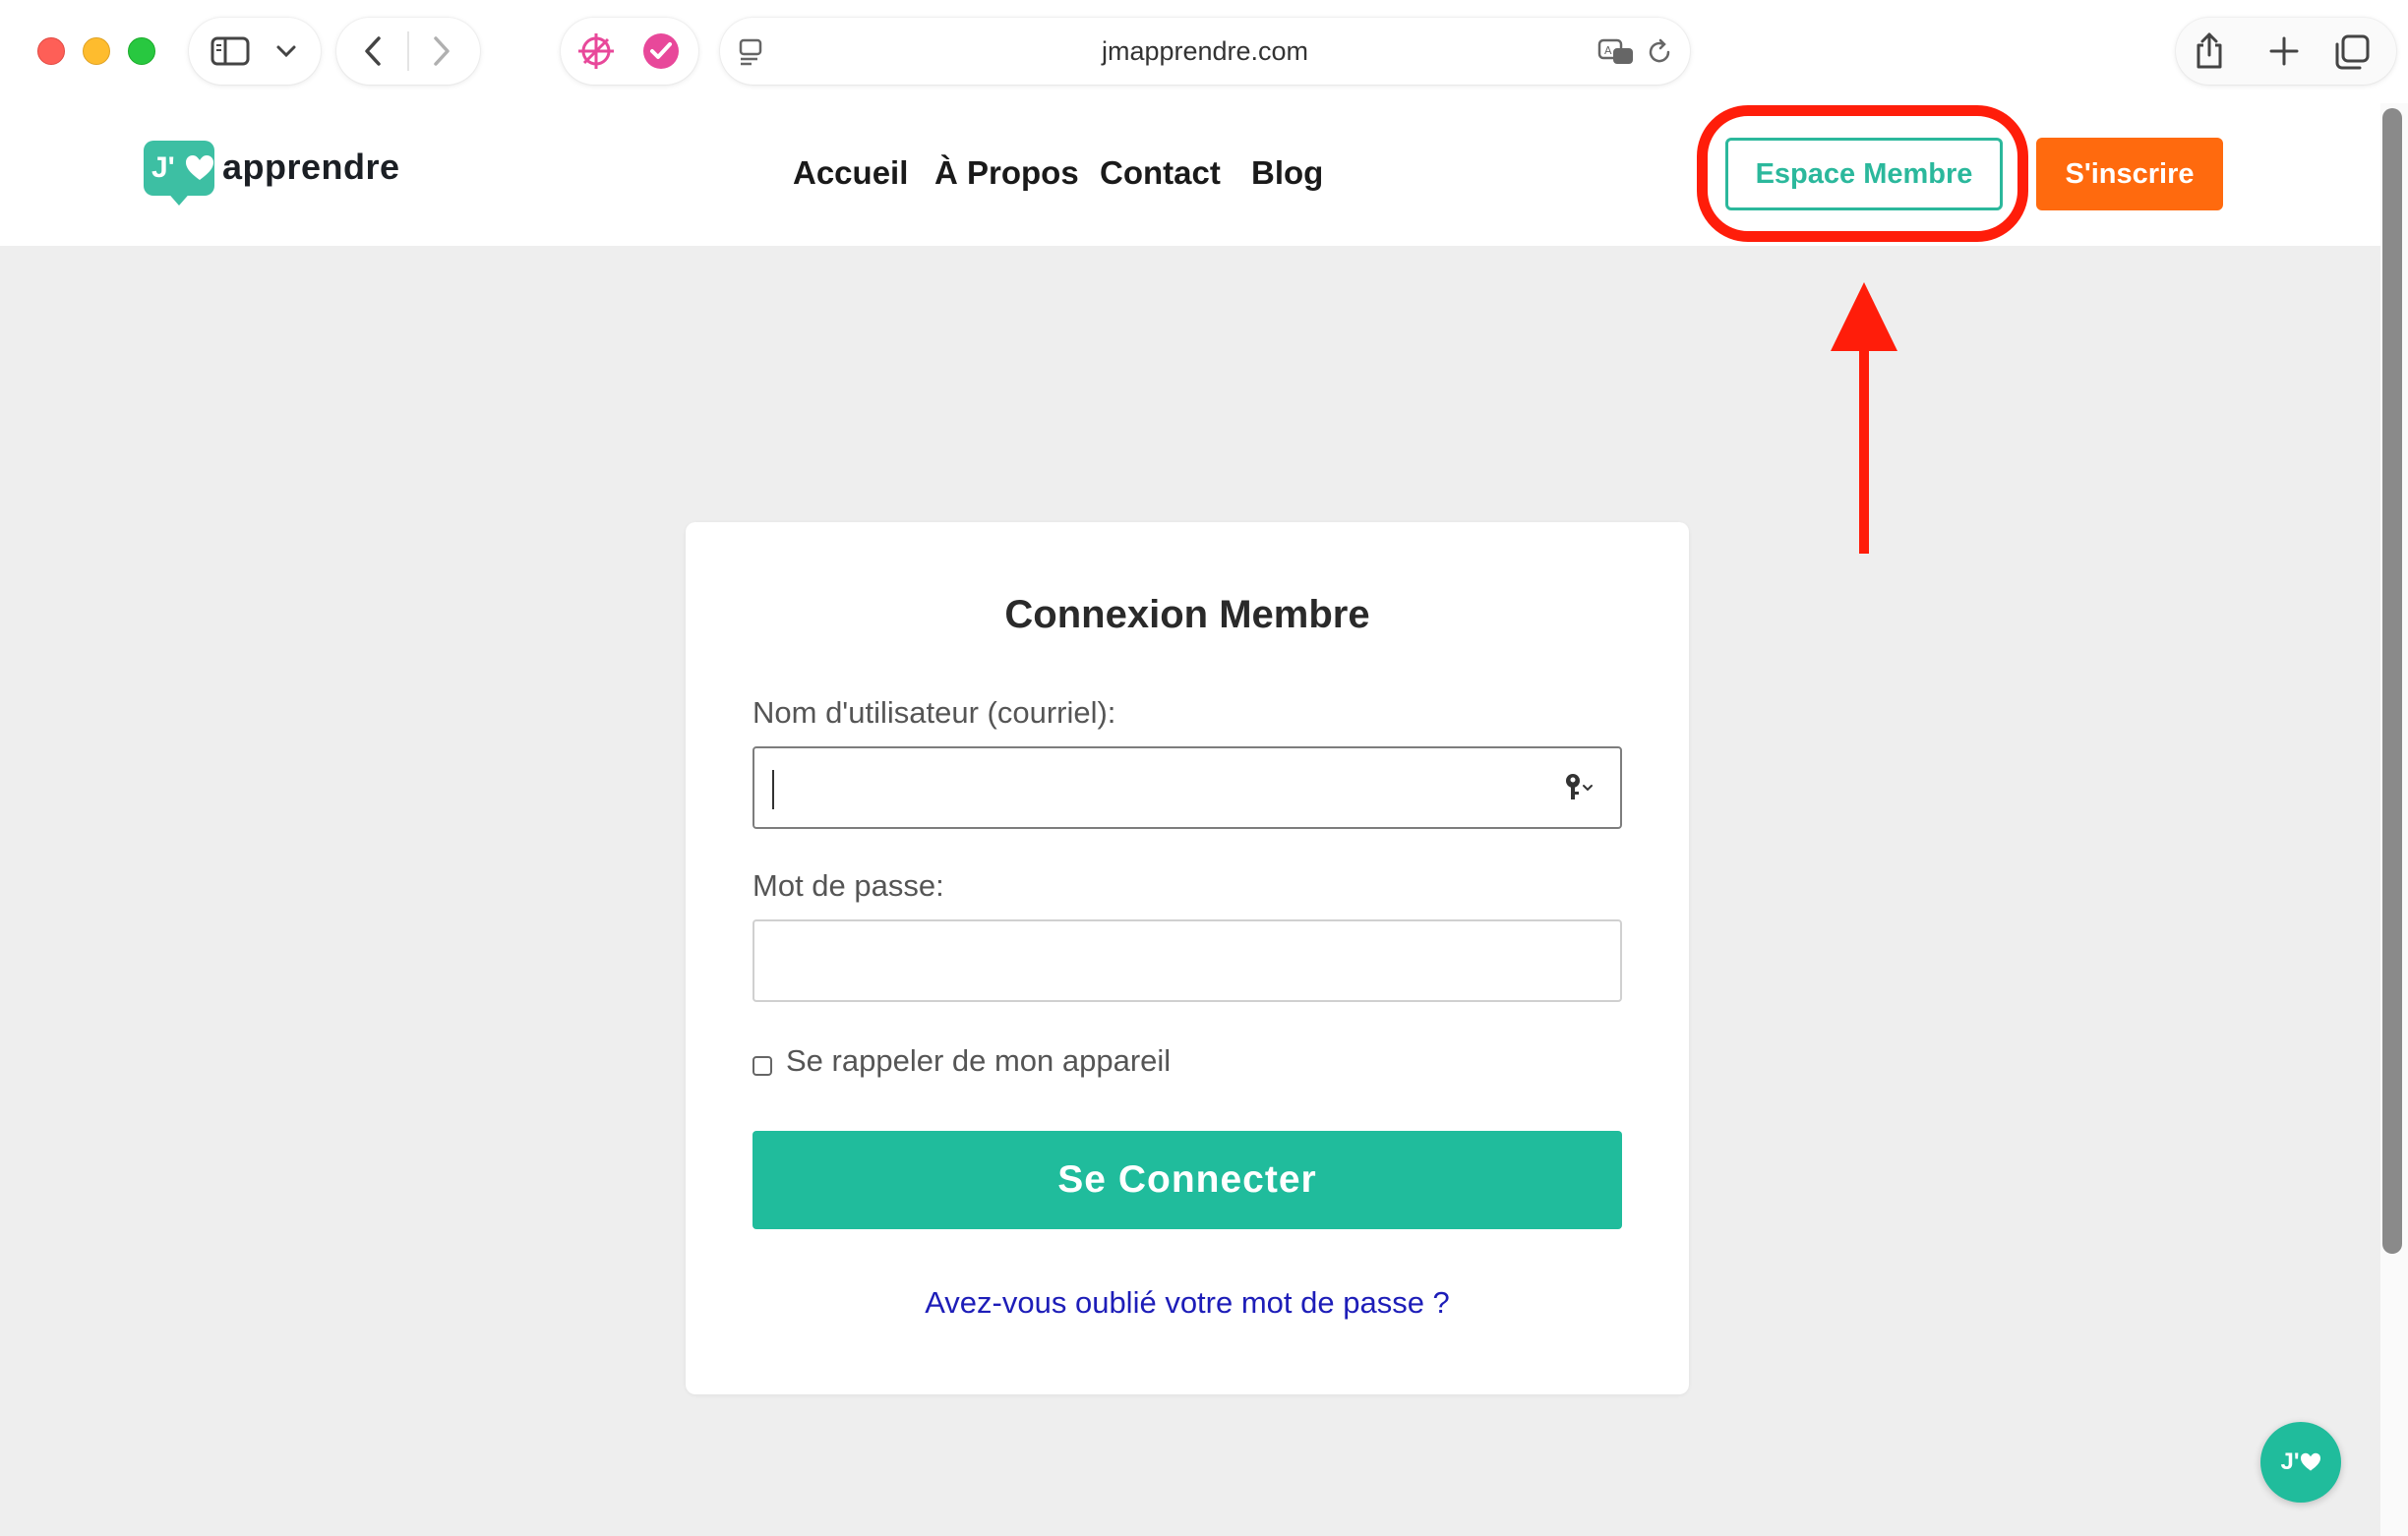  What do you see at coordinates (1580, 787) in the screenshot?
I see `password-key-icon` at bounding box center [1580, 787].